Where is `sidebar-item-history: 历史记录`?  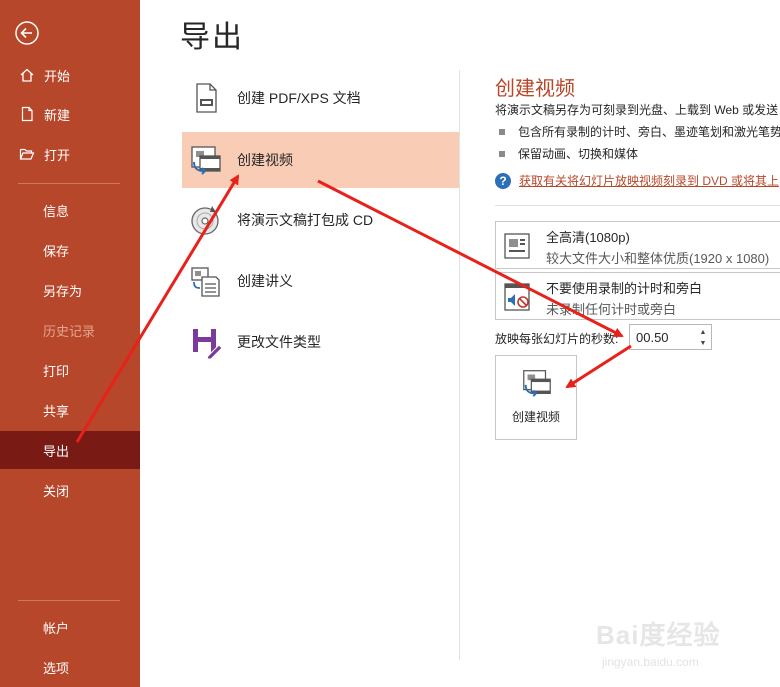 sidebar-item-history: 历史记录 is located at coordinates (70, 330).